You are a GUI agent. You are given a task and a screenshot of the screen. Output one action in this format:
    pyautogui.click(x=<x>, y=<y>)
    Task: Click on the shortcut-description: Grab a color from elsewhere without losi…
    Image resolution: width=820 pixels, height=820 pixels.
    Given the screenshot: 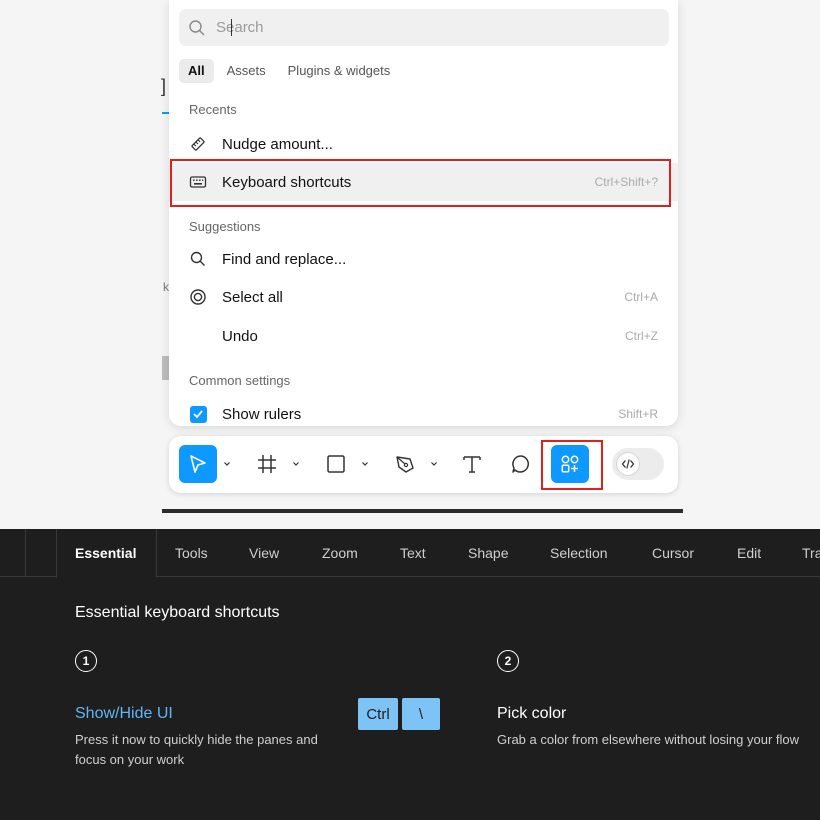 What is the action you would take?
    pyautogui.click(x=648, y=739)
    